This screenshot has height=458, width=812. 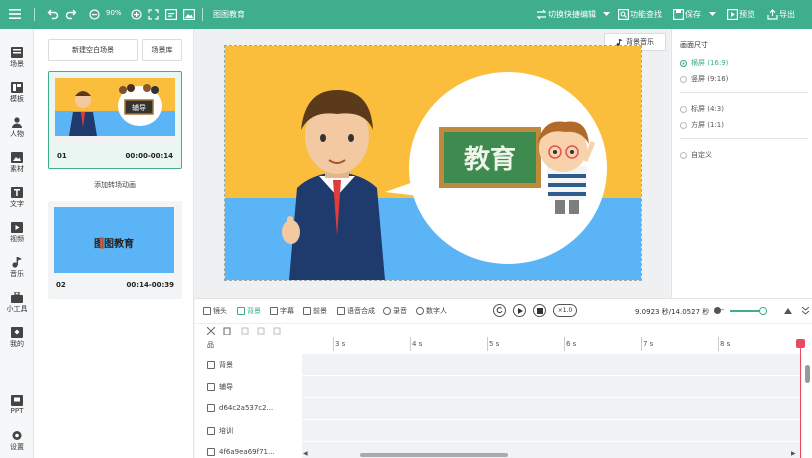 What do you see at coordinates (53, 14) in the screenshot?
I see `undo-icon` at bounding box center [53, 14].